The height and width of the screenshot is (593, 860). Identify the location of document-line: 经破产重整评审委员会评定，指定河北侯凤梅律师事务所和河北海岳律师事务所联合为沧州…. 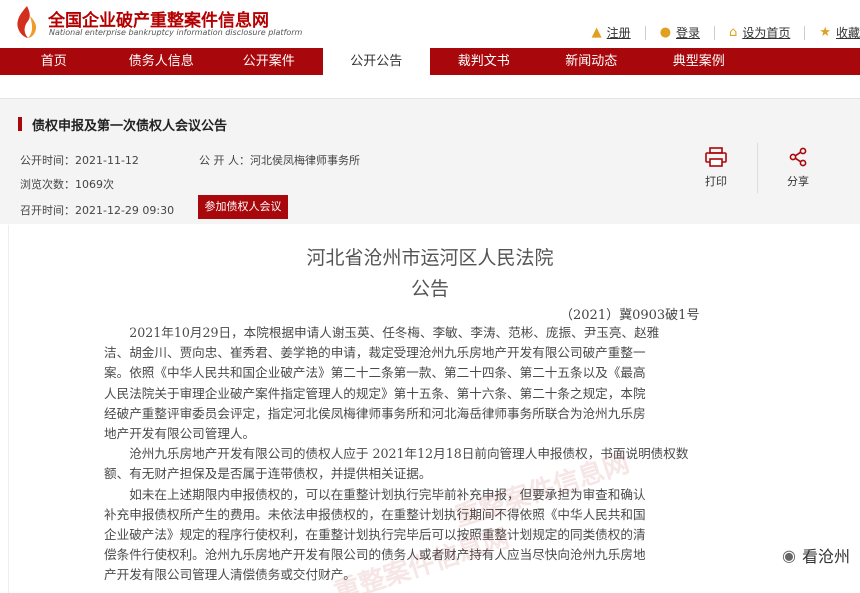
(375, 413).